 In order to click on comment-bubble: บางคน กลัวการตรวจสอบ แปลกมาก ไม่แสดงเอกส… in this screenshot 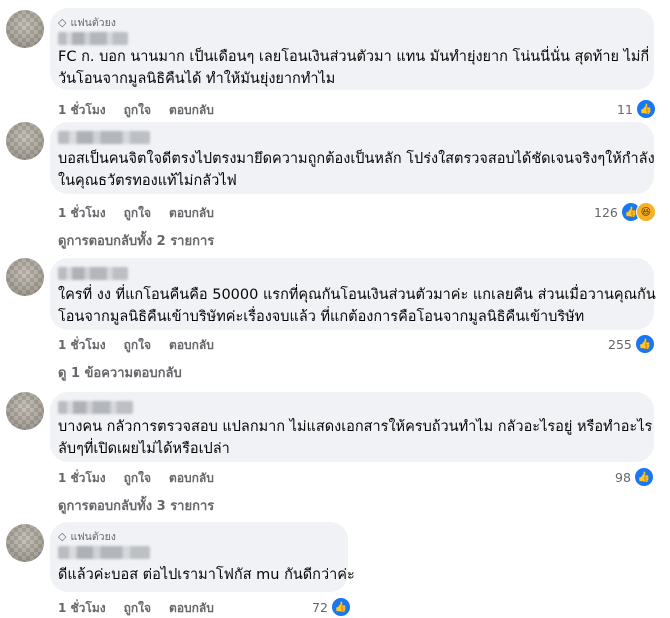, I will do `click(352, 427)`.